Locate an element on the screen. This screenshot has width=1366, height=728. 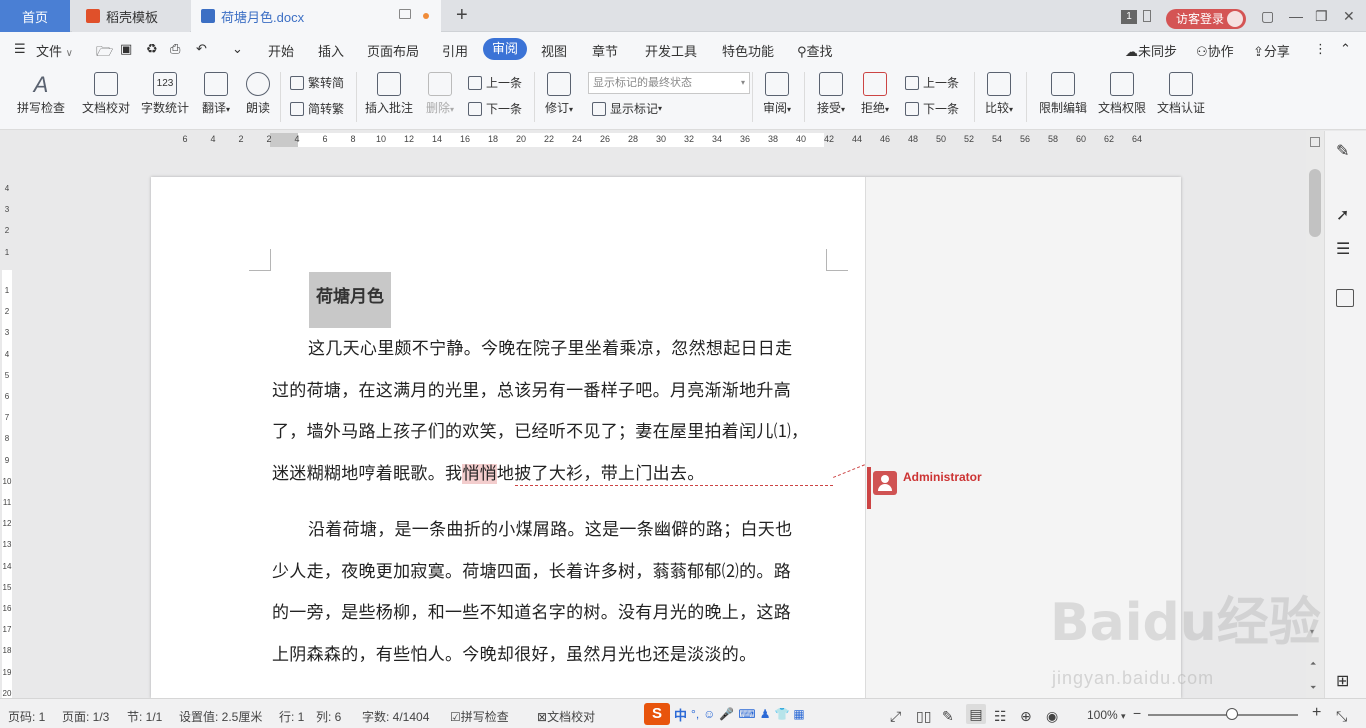
monitor-icon is located at coordinates (405, 14).